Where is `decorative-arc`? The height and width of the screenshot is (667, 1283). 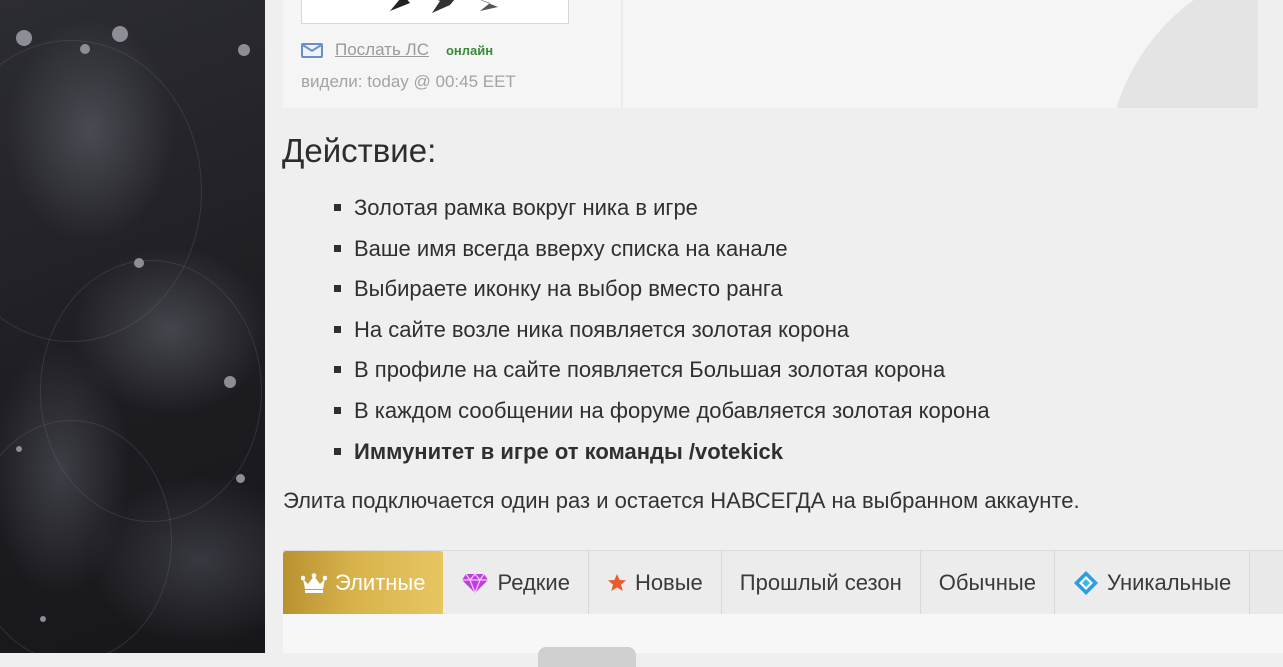 decorative-arc is located at coordinates (1182, 54).